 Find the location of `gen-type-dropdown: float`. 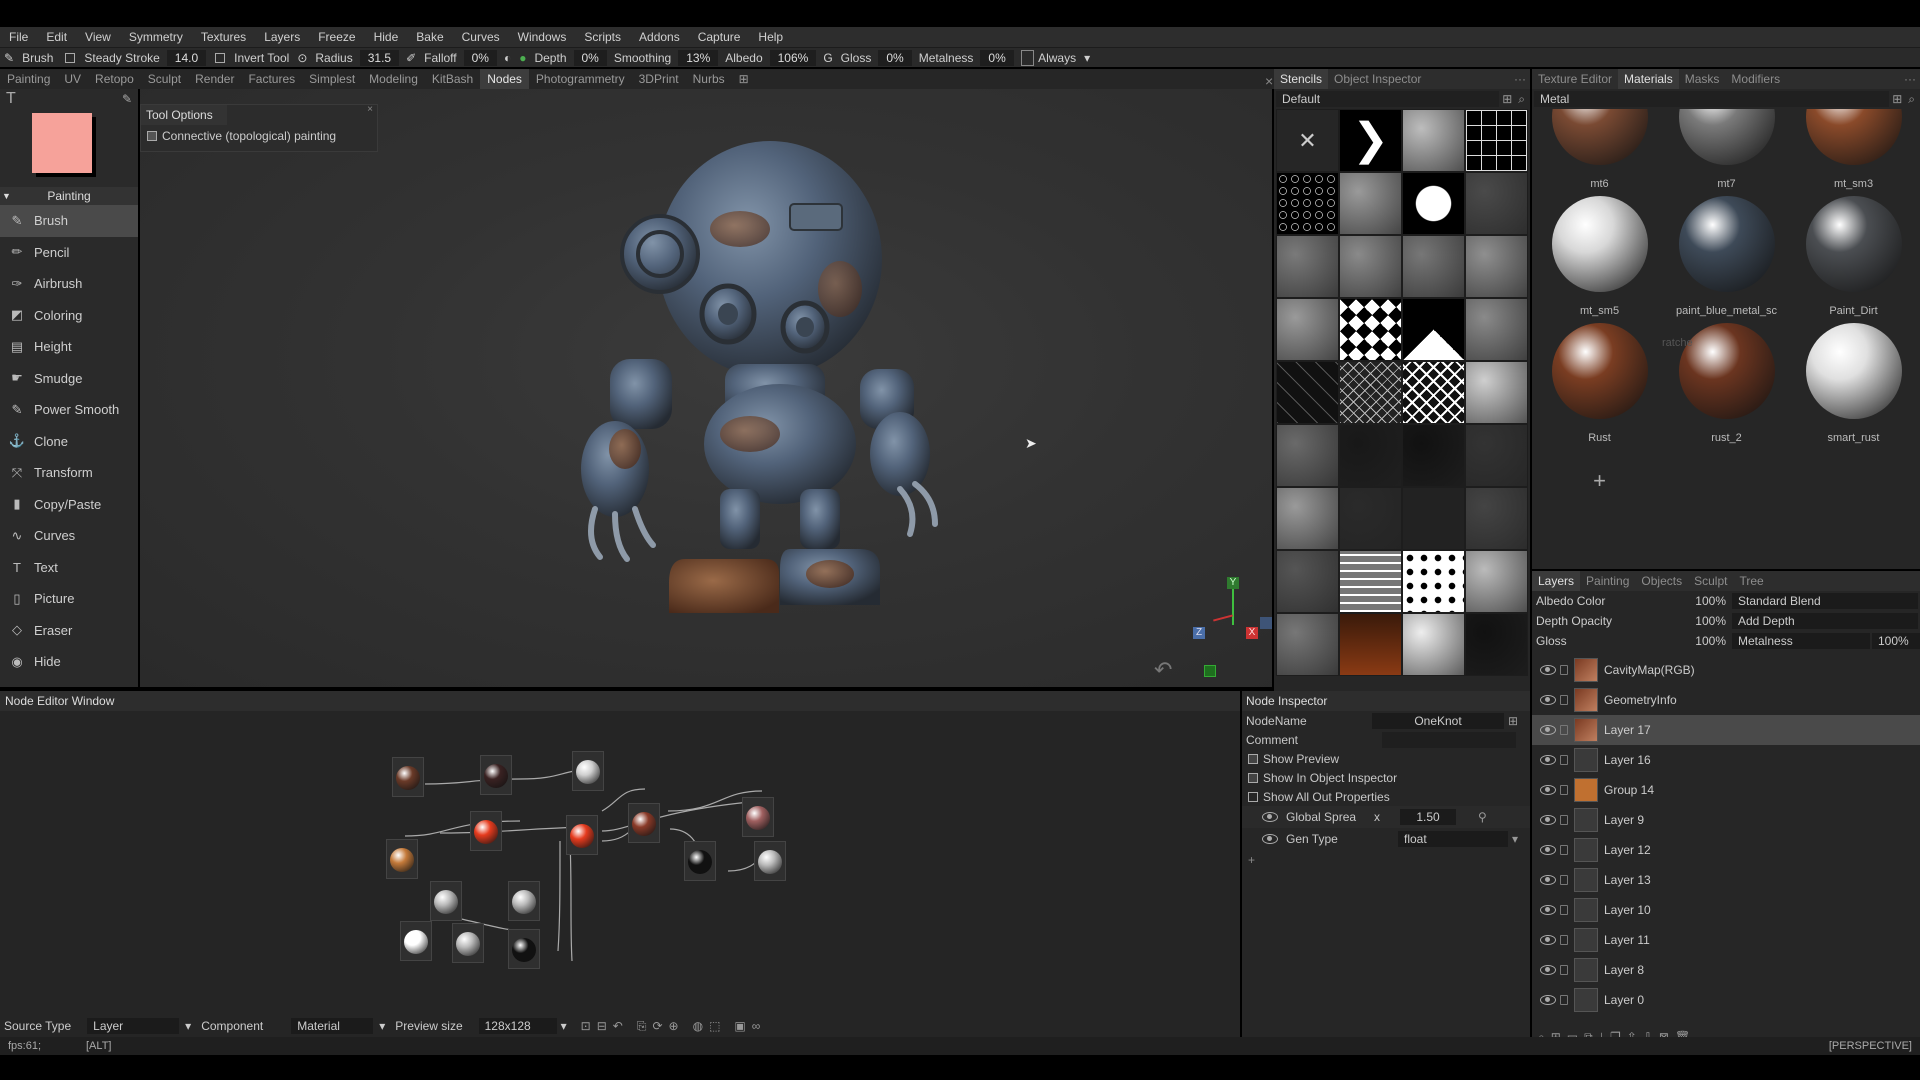

gen-type-dropdown: float is located at coordinates (1453, 839).